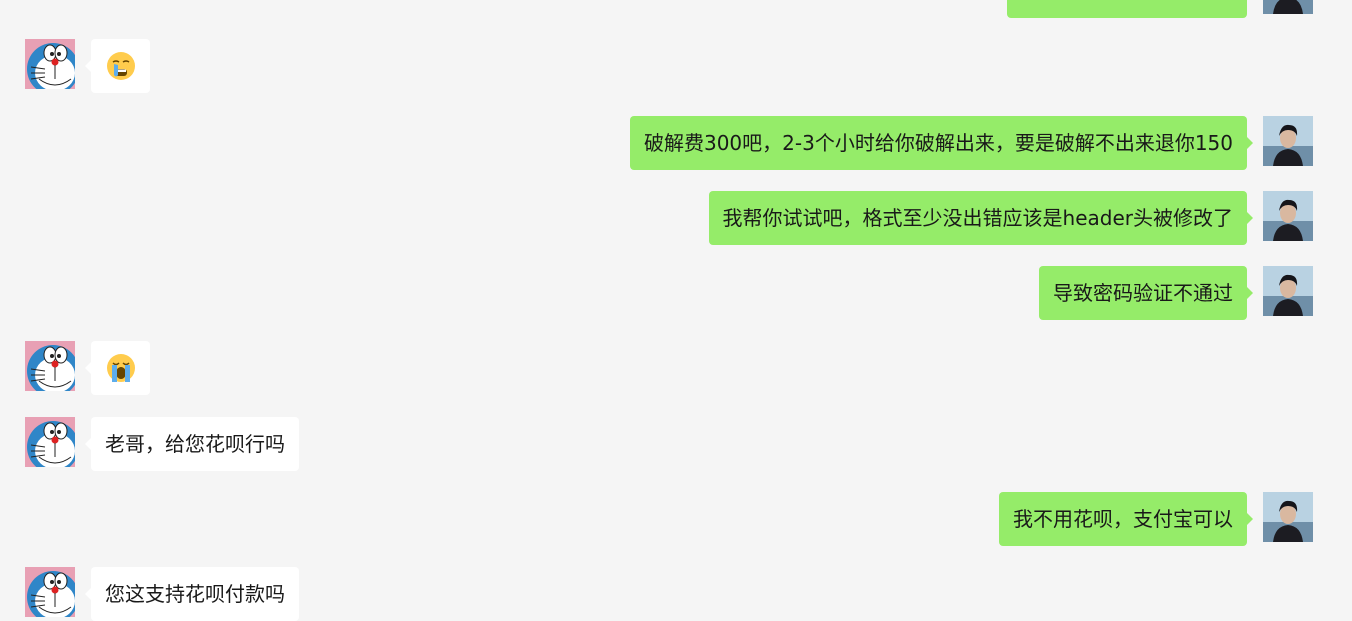  I want to click on message-bubble-outgoing: 我帮你试试吧，格式至少没出错应该是header头被修改了, so click(981, 218).